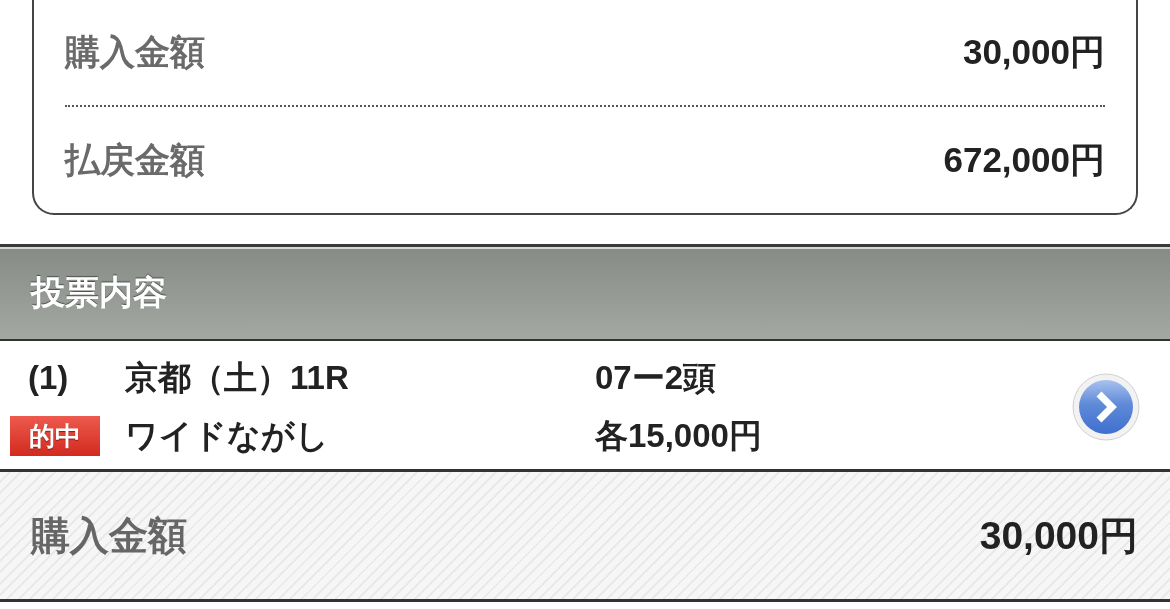  Describe the element at coordinates (48, 378) in the screenshot. I see `bet-number: (1)` at that location.